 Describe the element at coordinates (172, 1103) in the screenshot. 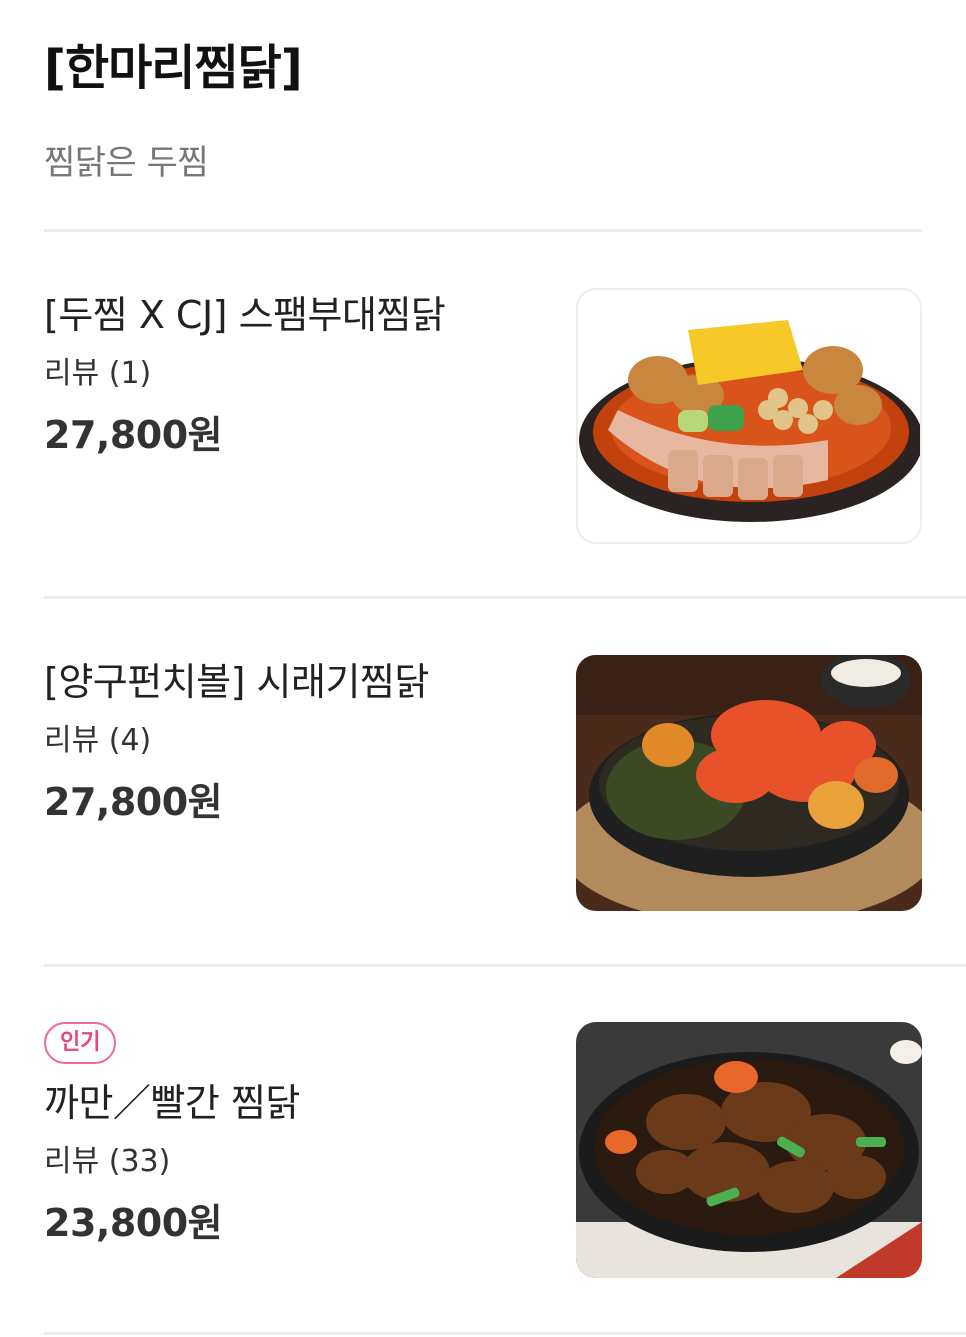

I see `menu-item-name: 까만／빨간 찜닭` at that location.